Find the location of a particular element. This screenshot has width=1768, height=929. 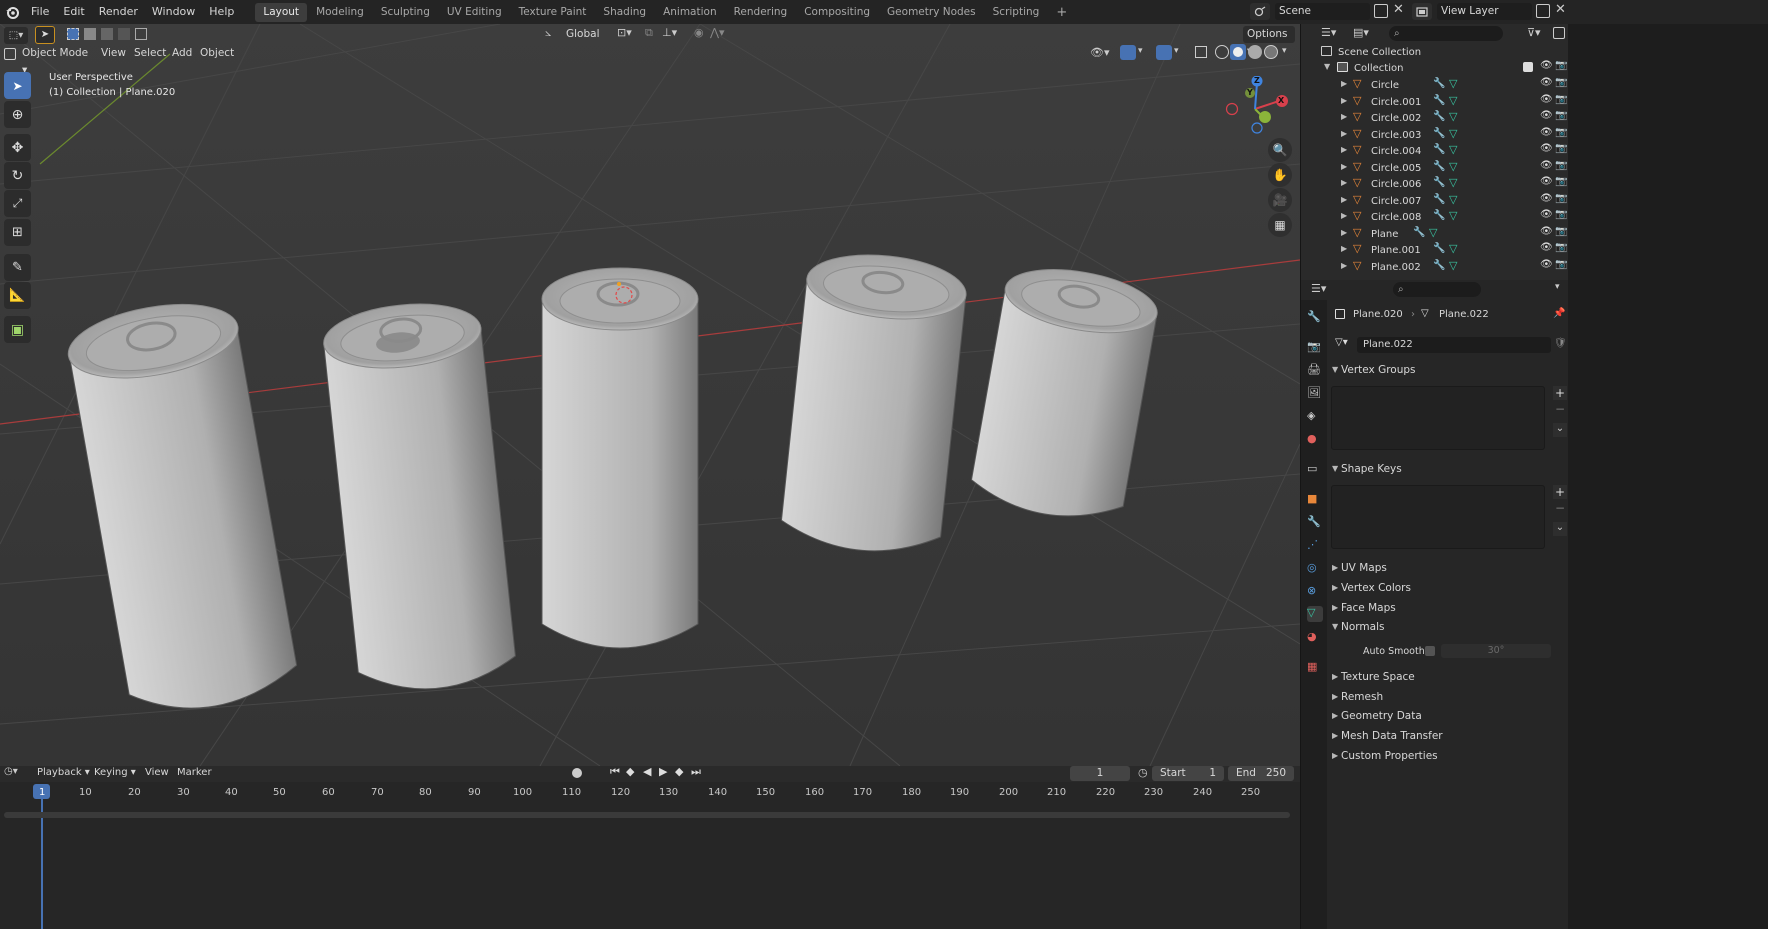

exclude-checkbox is located at coordinates (1528, 67).